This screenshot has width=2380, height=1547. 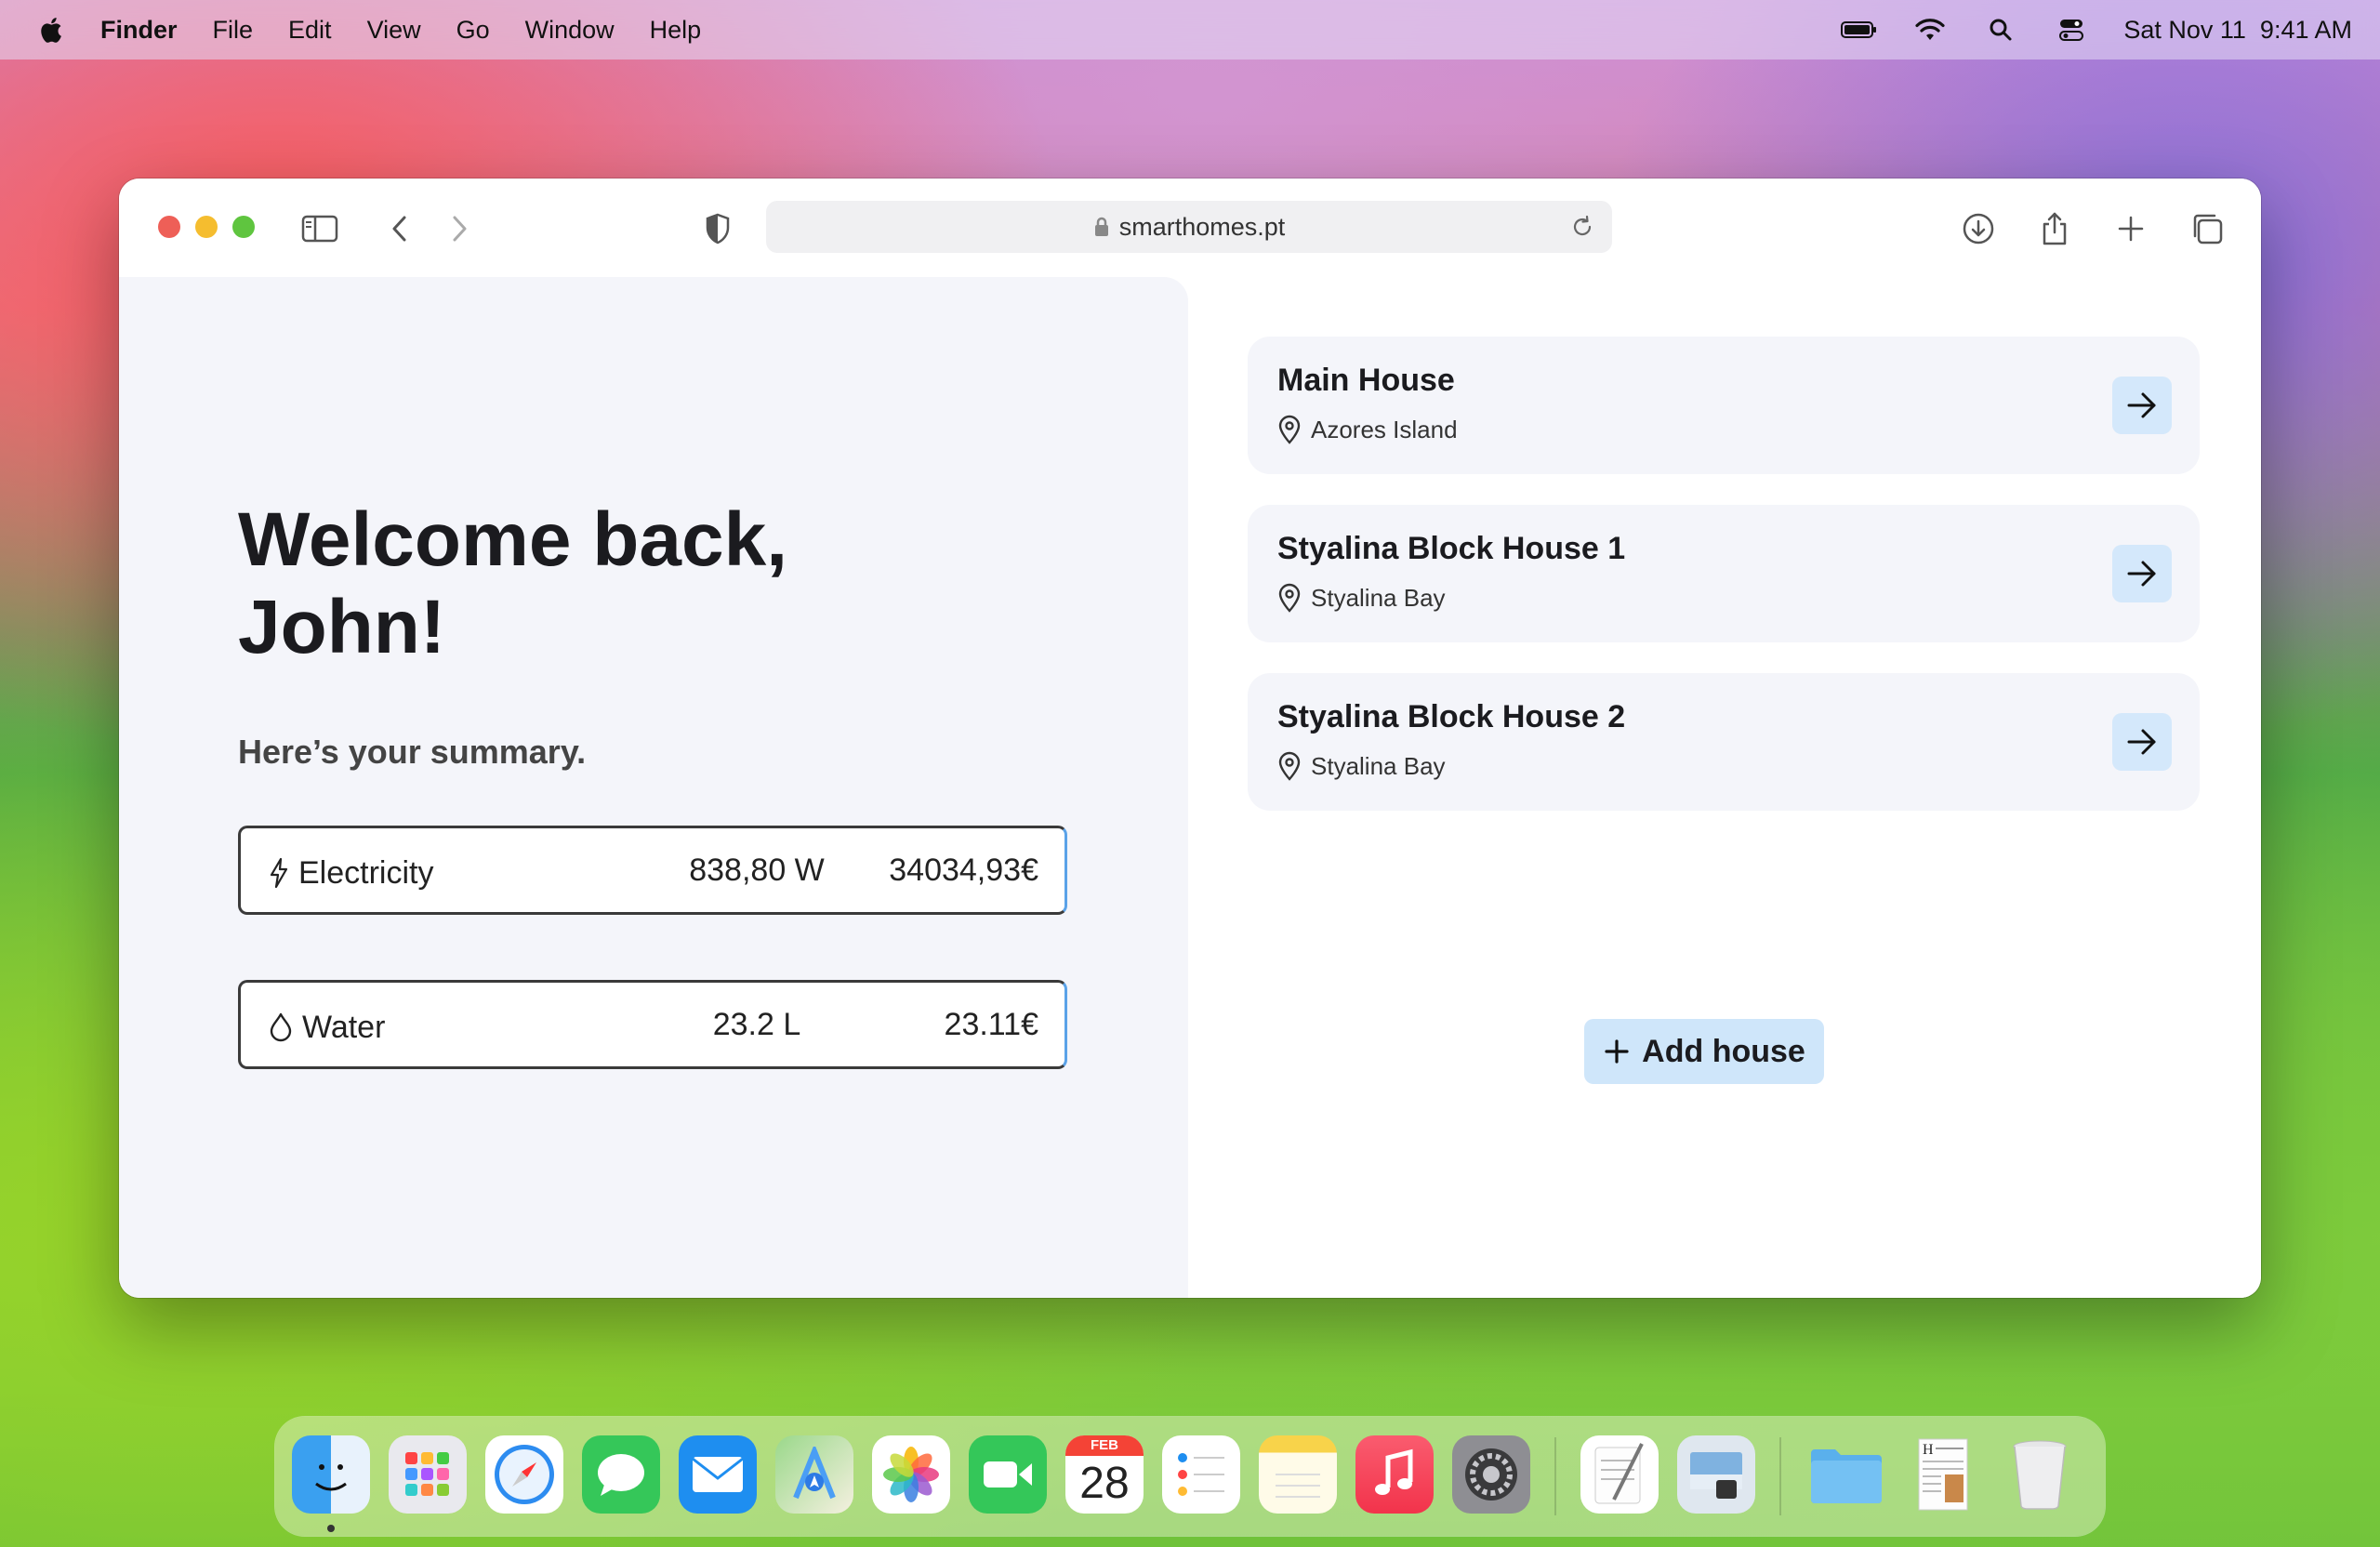 I want to click on browser-toolbar: smarthomes.pt, so click(x=1190, y=227).